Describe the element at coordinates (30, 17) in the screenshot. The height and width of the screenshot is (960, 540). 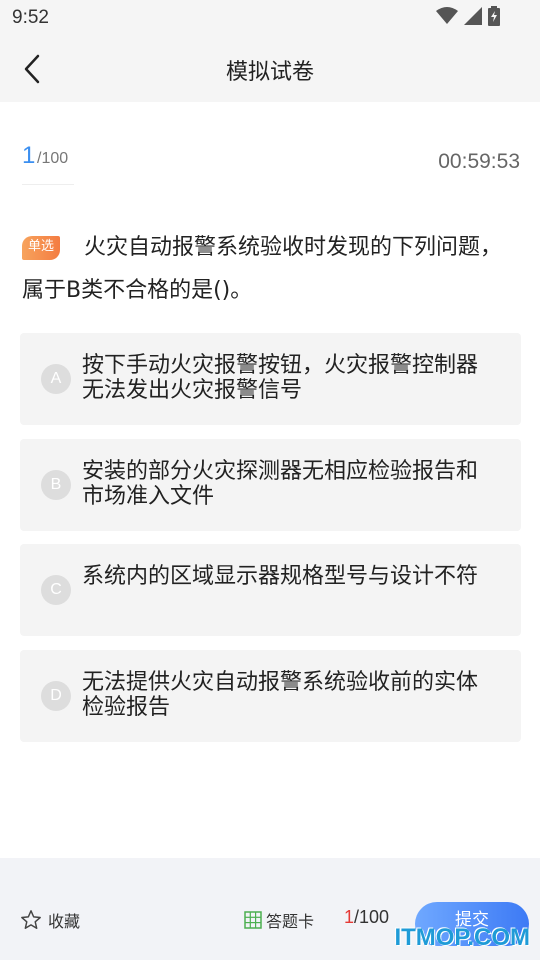
I see `status-time: 9:52` at that location.